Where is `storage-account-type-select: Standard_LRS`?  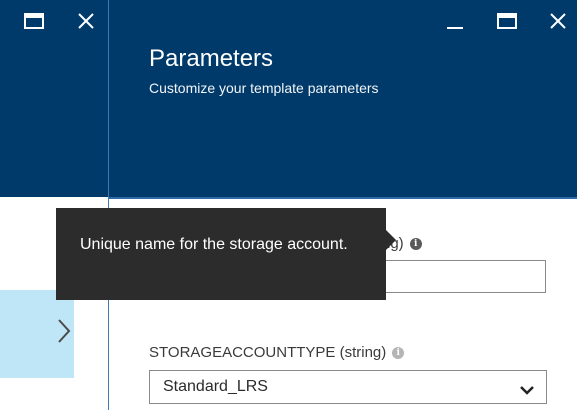
storage-account-type-select: Standard_LRS is located at coordinates (348, 387).